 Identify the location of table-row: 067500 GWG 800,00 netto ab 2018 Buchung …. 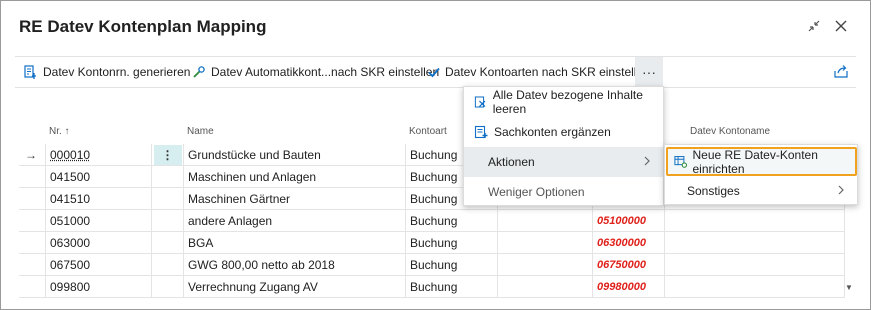
(432, 265).